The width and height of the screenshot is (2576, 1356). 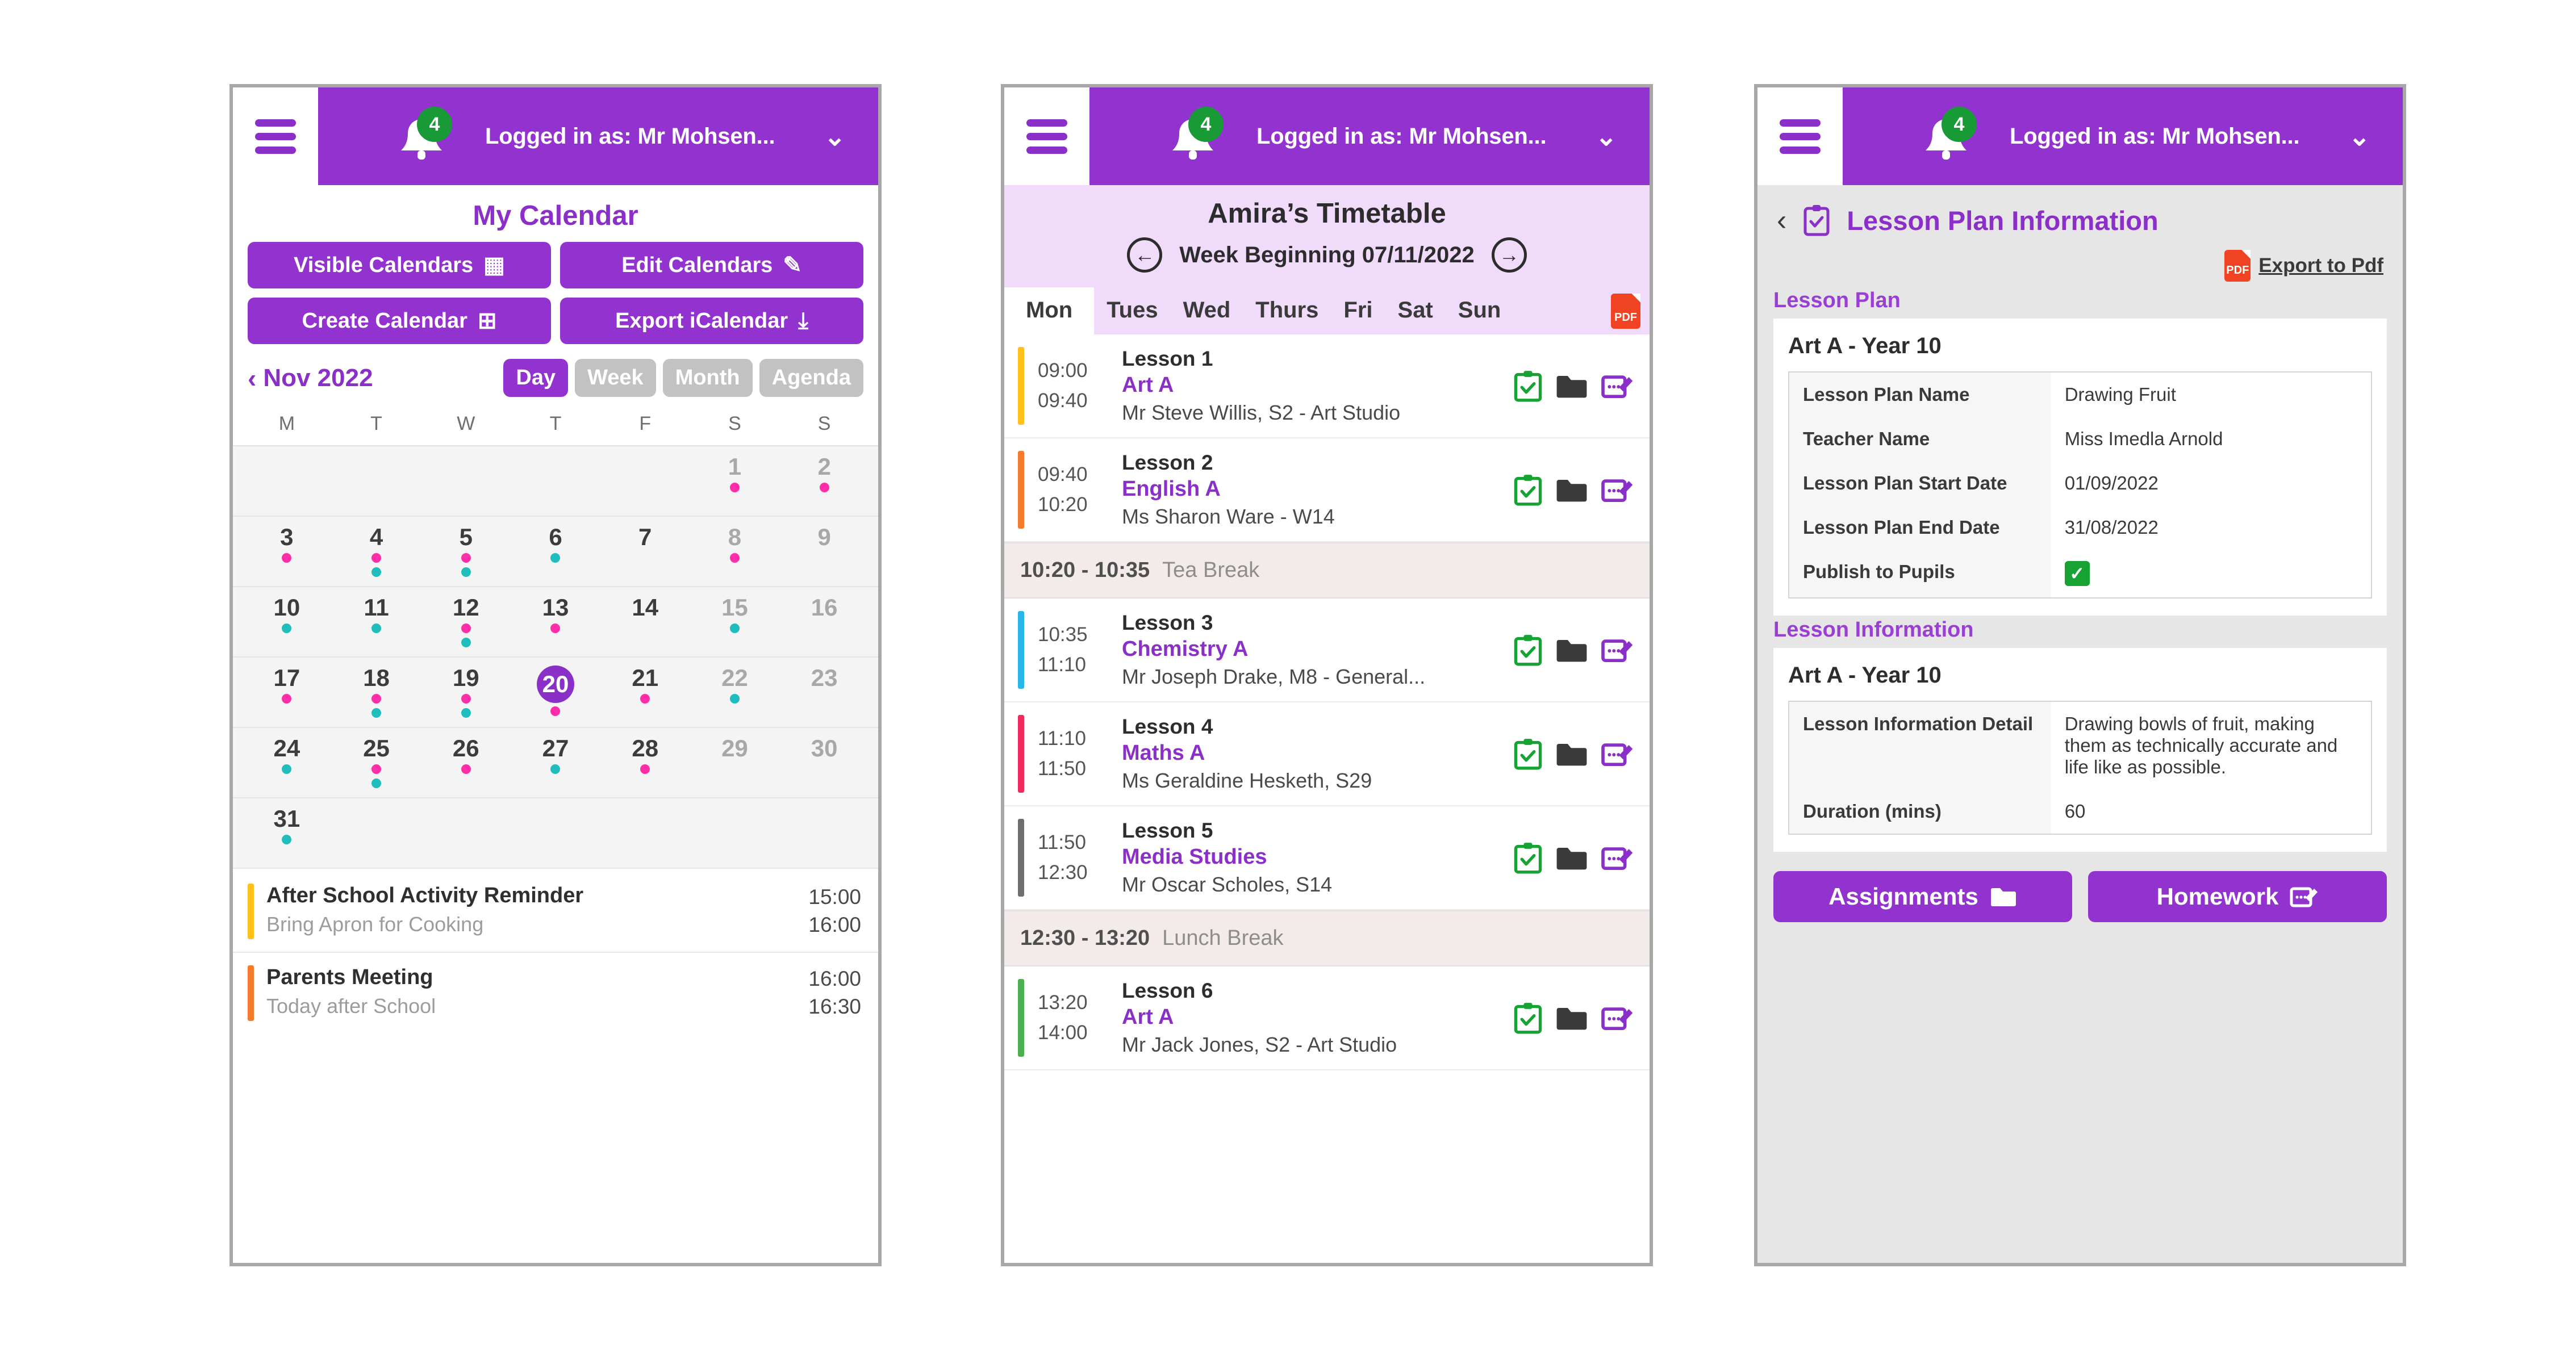 What do you see at coordinates (824, 692) in the screenshot?
I see `calendar-day-cell: 23` at bounding box center [824, 692].